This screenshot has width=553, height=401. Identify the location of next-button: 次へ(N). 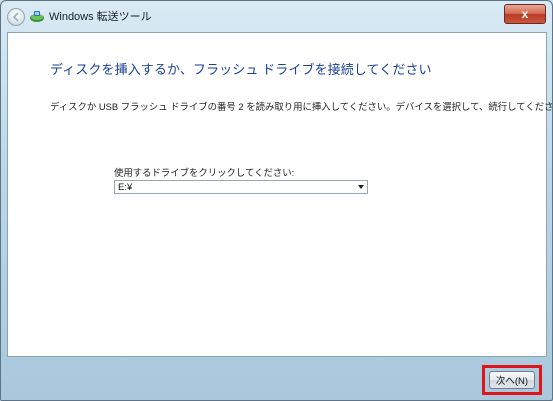
(512, 380).